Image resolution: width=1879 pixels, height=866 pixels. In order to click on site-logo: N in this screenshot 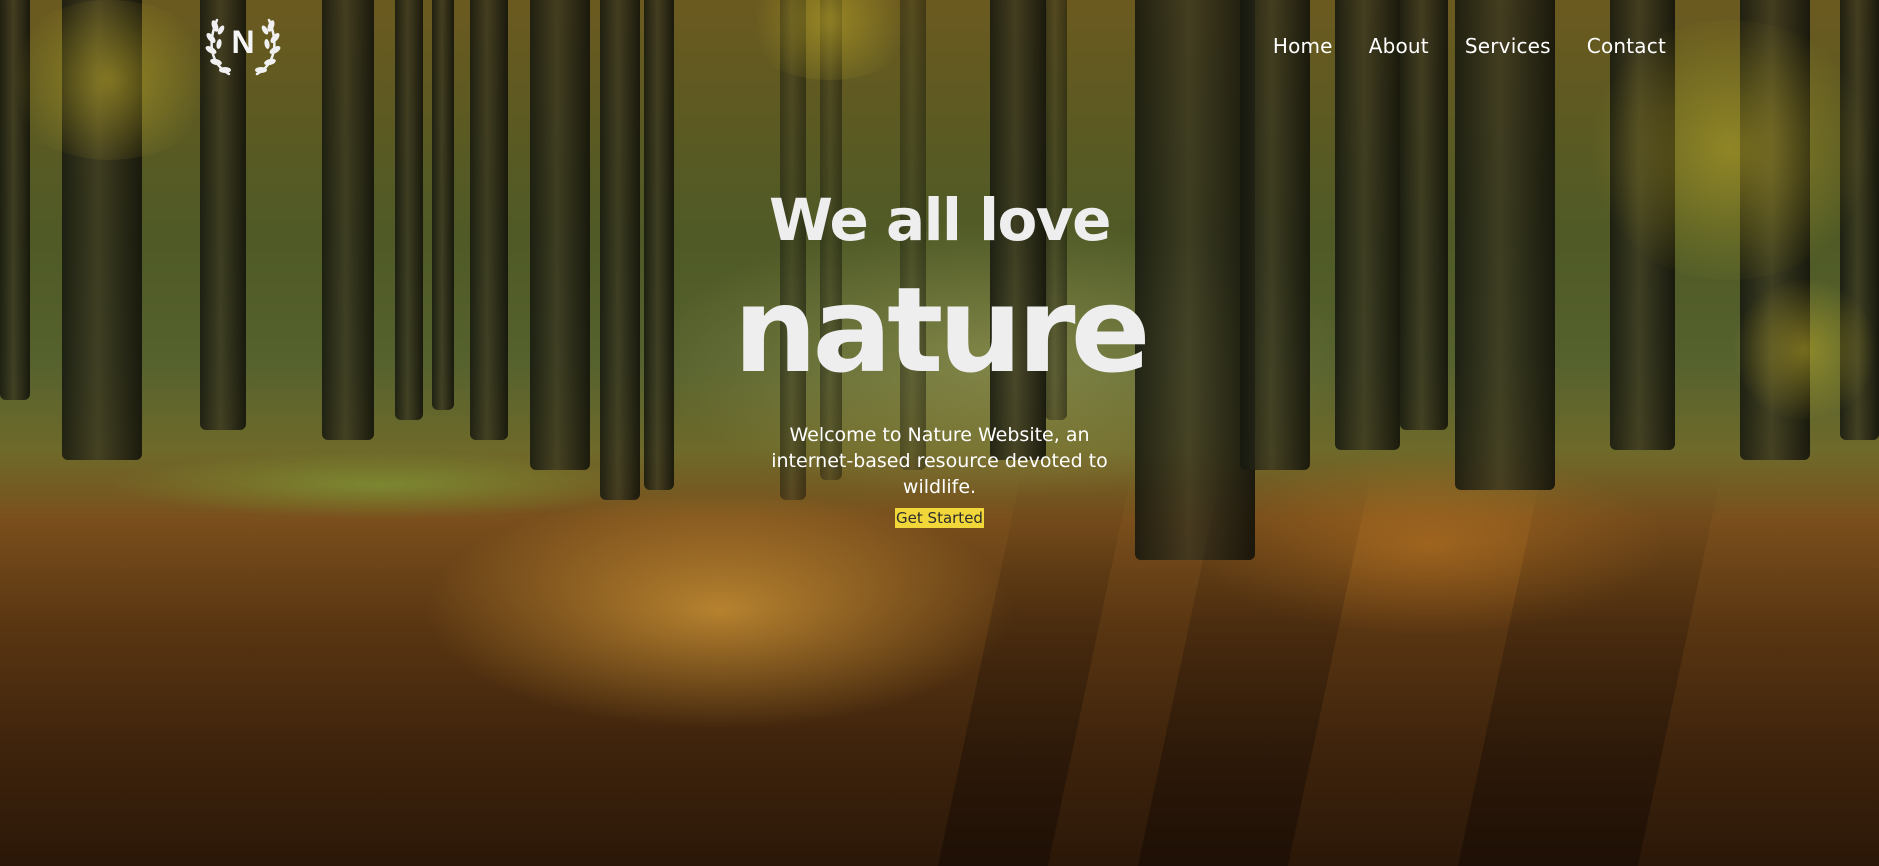, I will do `click(243, 45)`.